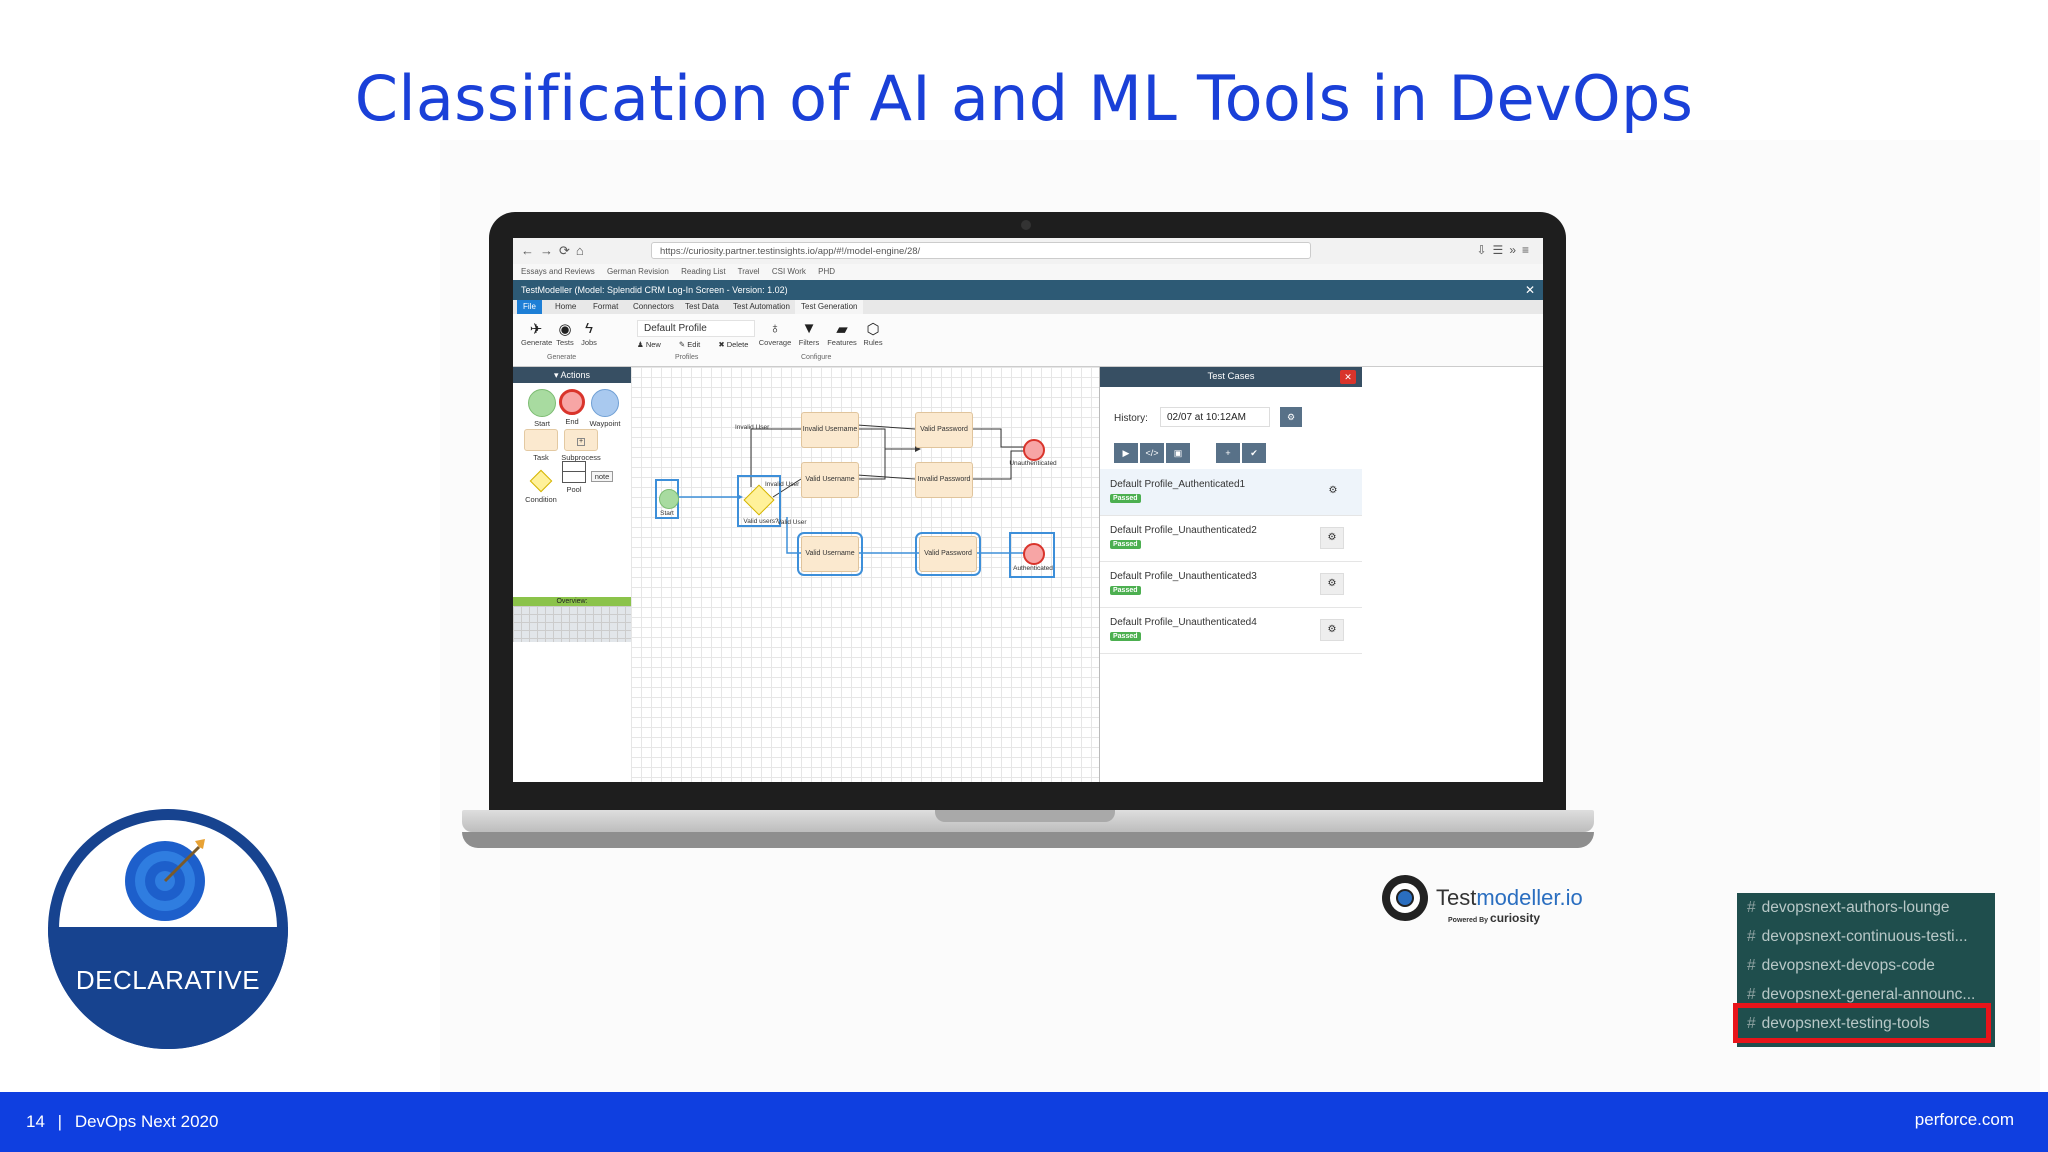 This screenshot has height=1152, width=2048. Describe the element at coordinates (589, 328) in the screenshot. I see `lightning-icon: ϟ` at that location.